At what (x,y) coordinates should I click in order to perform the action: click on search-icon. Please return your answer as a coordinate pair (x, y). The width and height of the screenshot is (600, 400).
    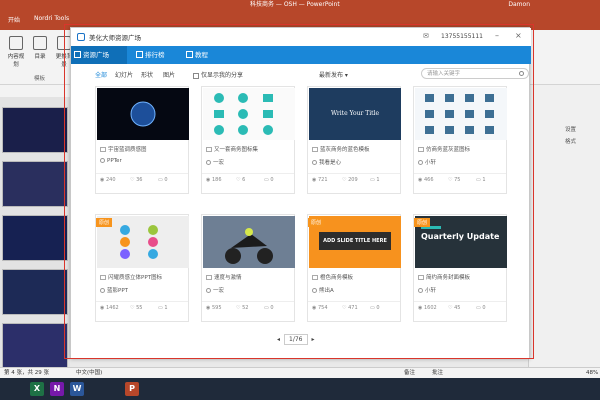
    Looking at the image, I should click on (521, 73).